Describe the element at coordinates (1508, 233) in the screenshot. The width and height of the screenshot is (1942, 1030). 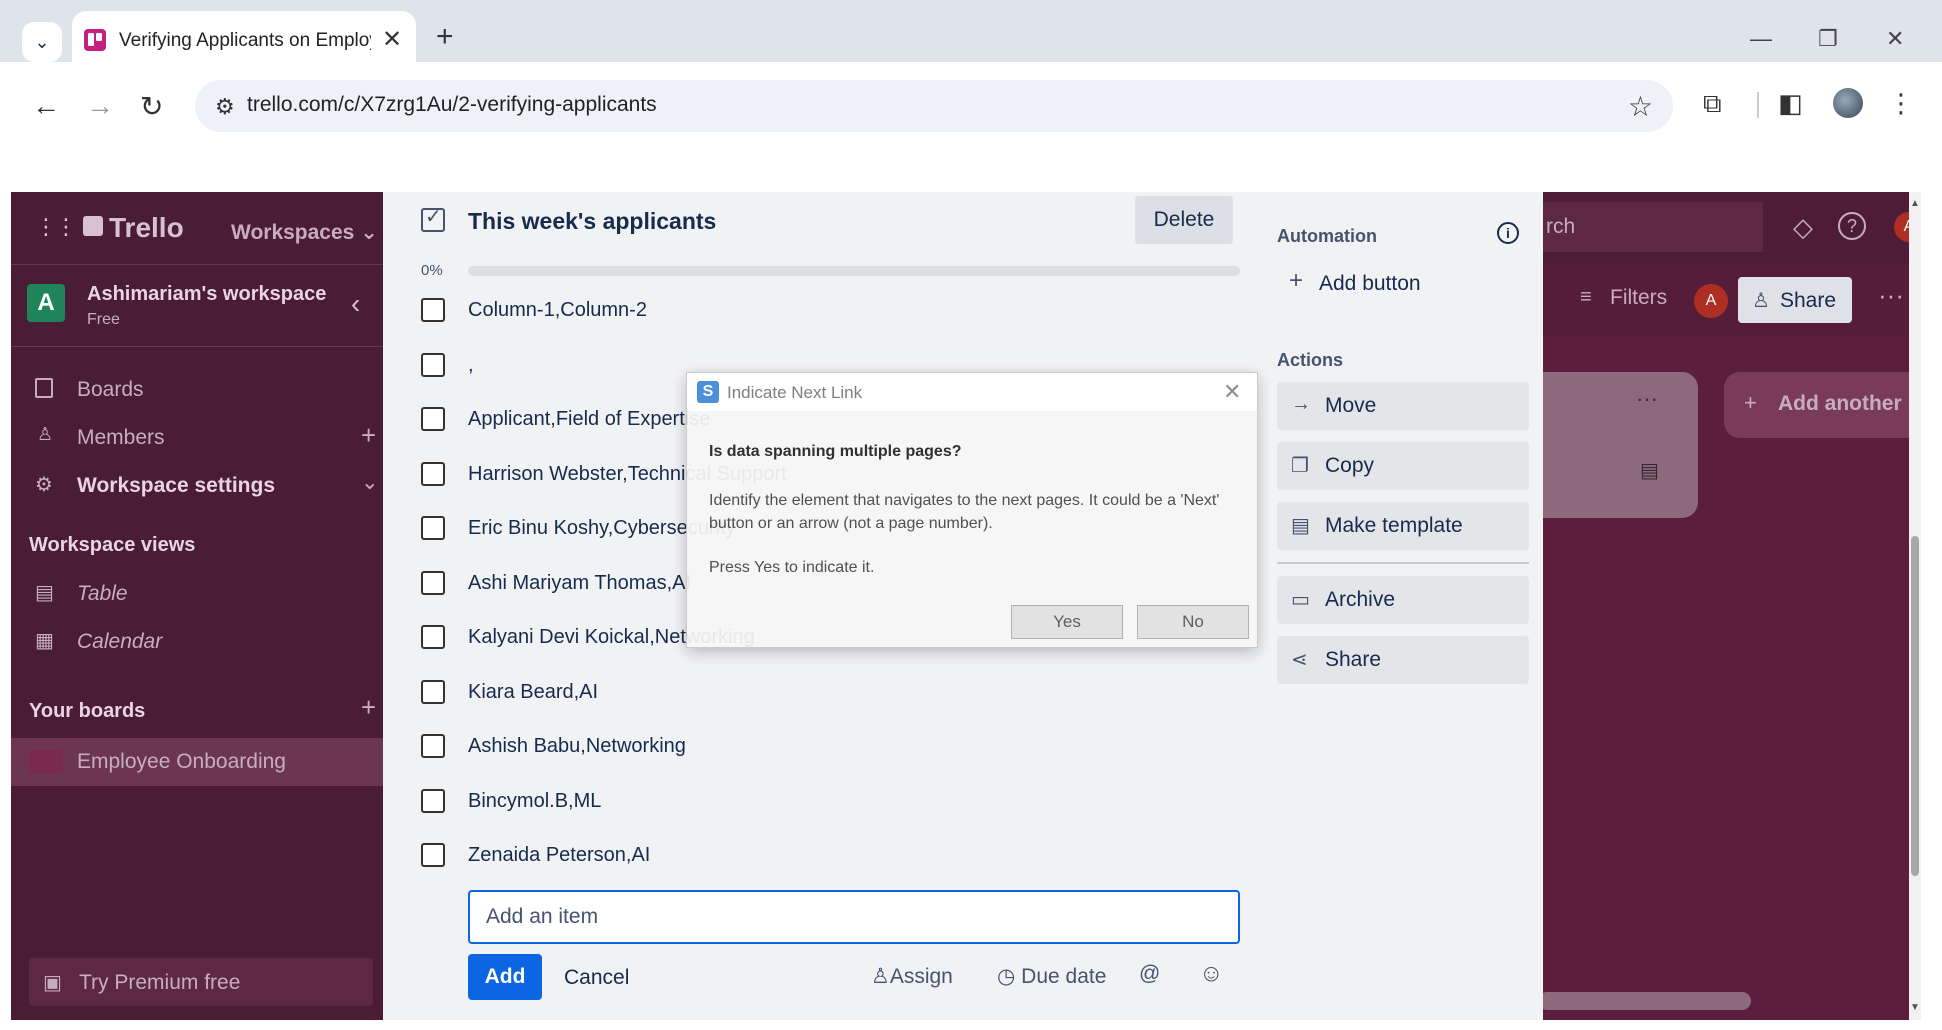
I see `info-icon: i` at that location.